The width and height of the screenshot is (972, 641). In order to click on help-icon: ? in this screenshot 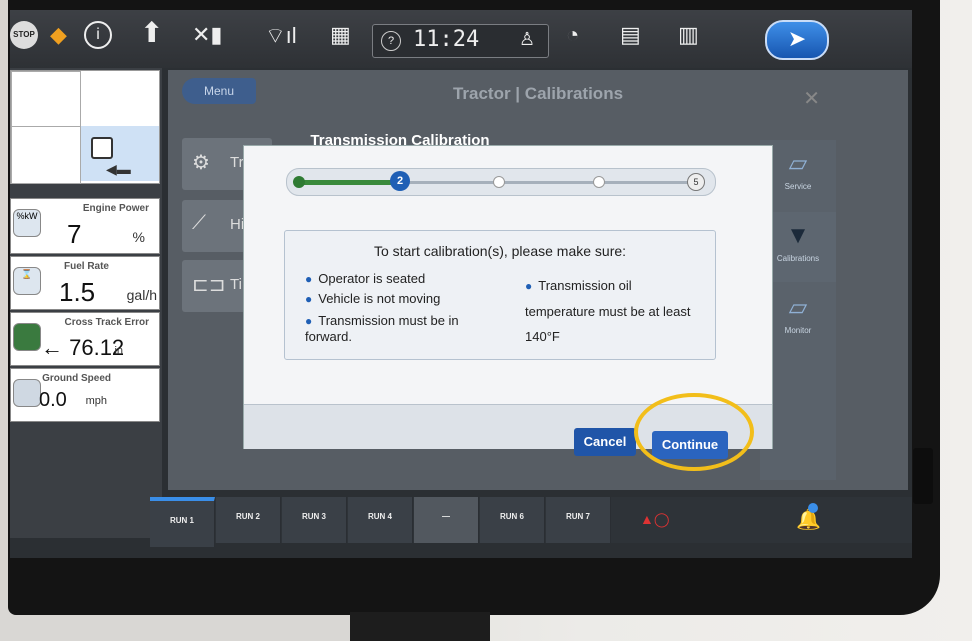, I will do `click(391, 41)`.